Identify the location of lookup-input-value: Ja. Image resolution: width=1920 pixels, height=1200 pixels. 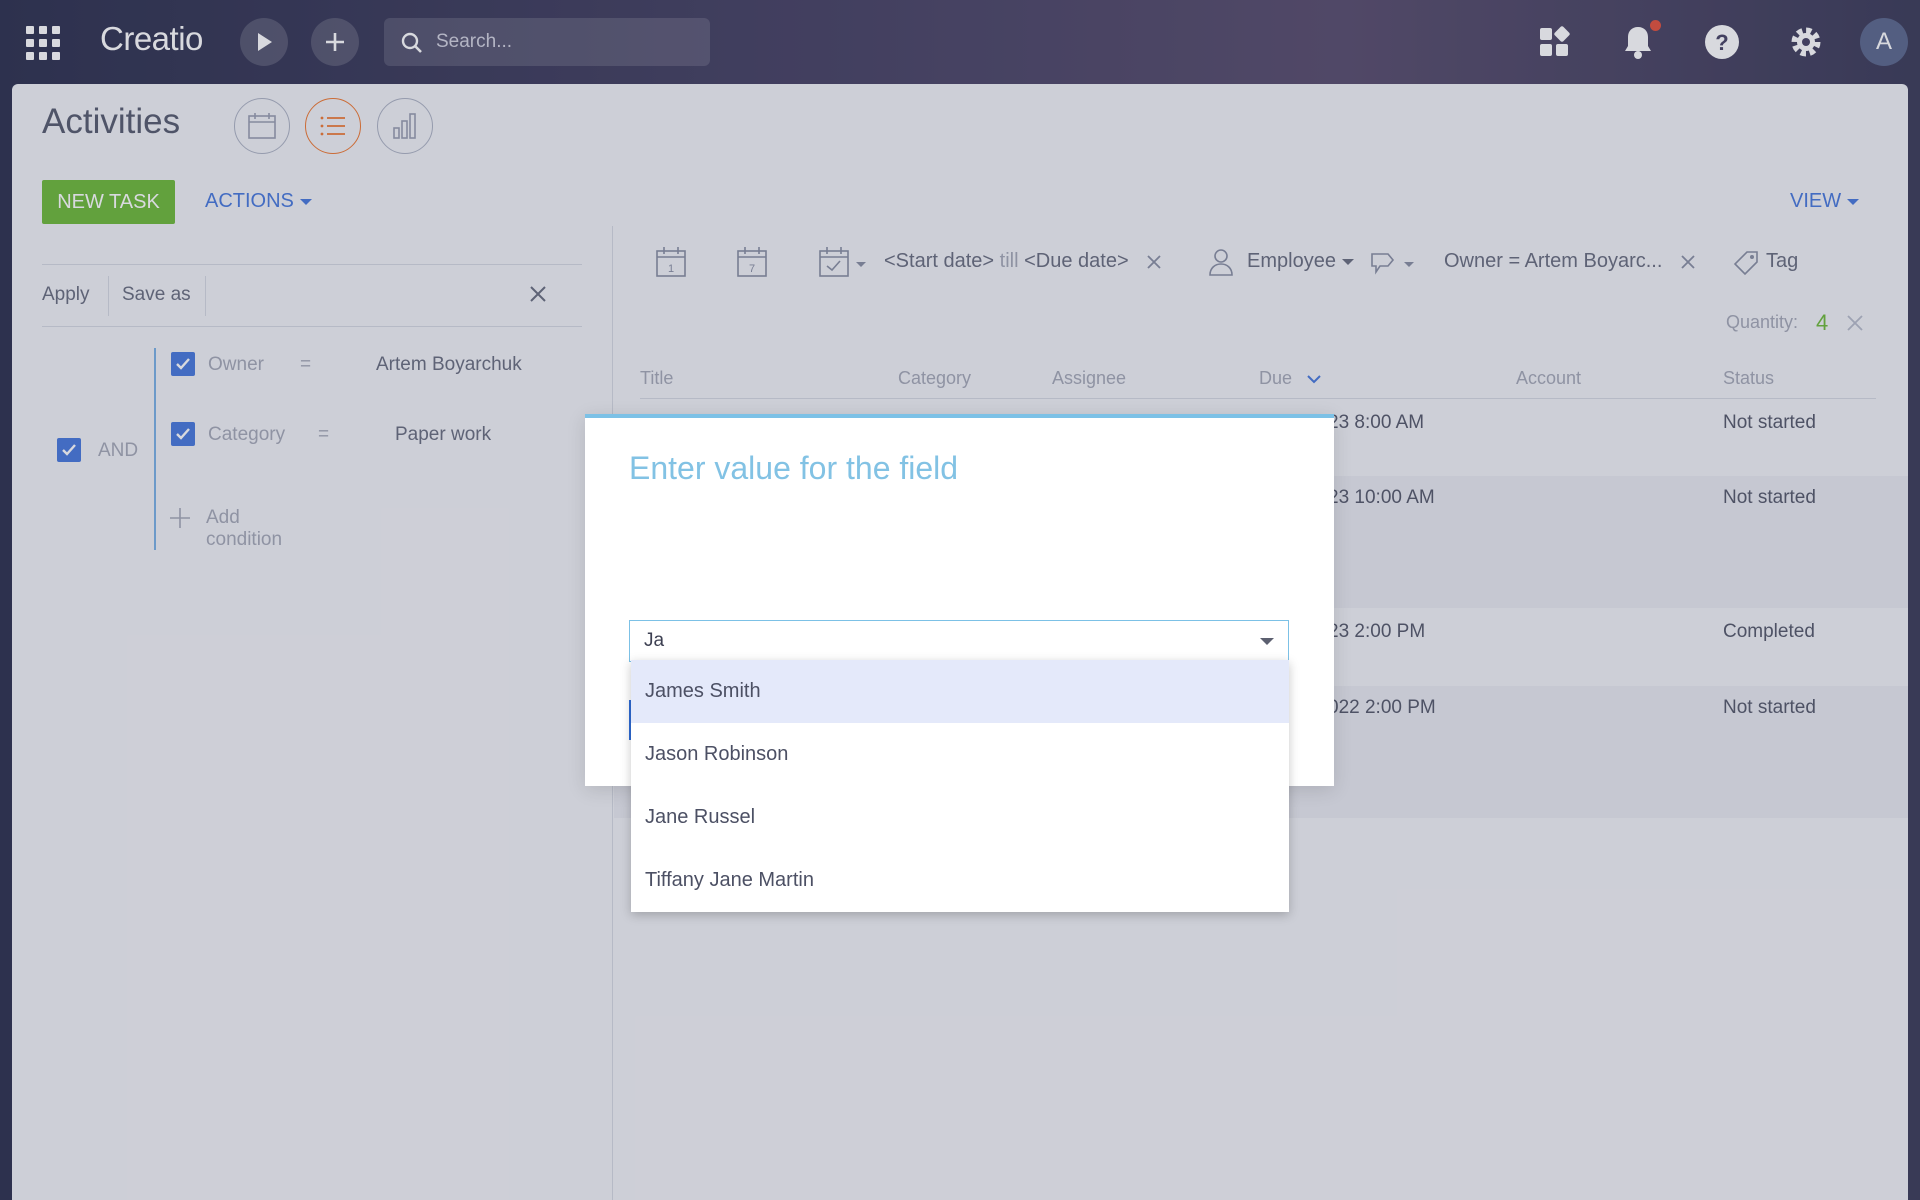
(654, 640).